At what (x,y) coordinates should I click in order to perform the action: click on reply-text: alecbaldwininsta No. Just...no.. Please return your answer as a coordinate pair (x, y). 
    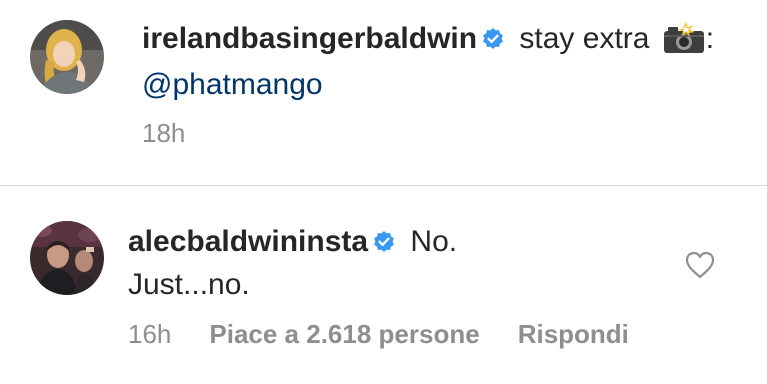
    Looking at the image, I should click on (392, 263).